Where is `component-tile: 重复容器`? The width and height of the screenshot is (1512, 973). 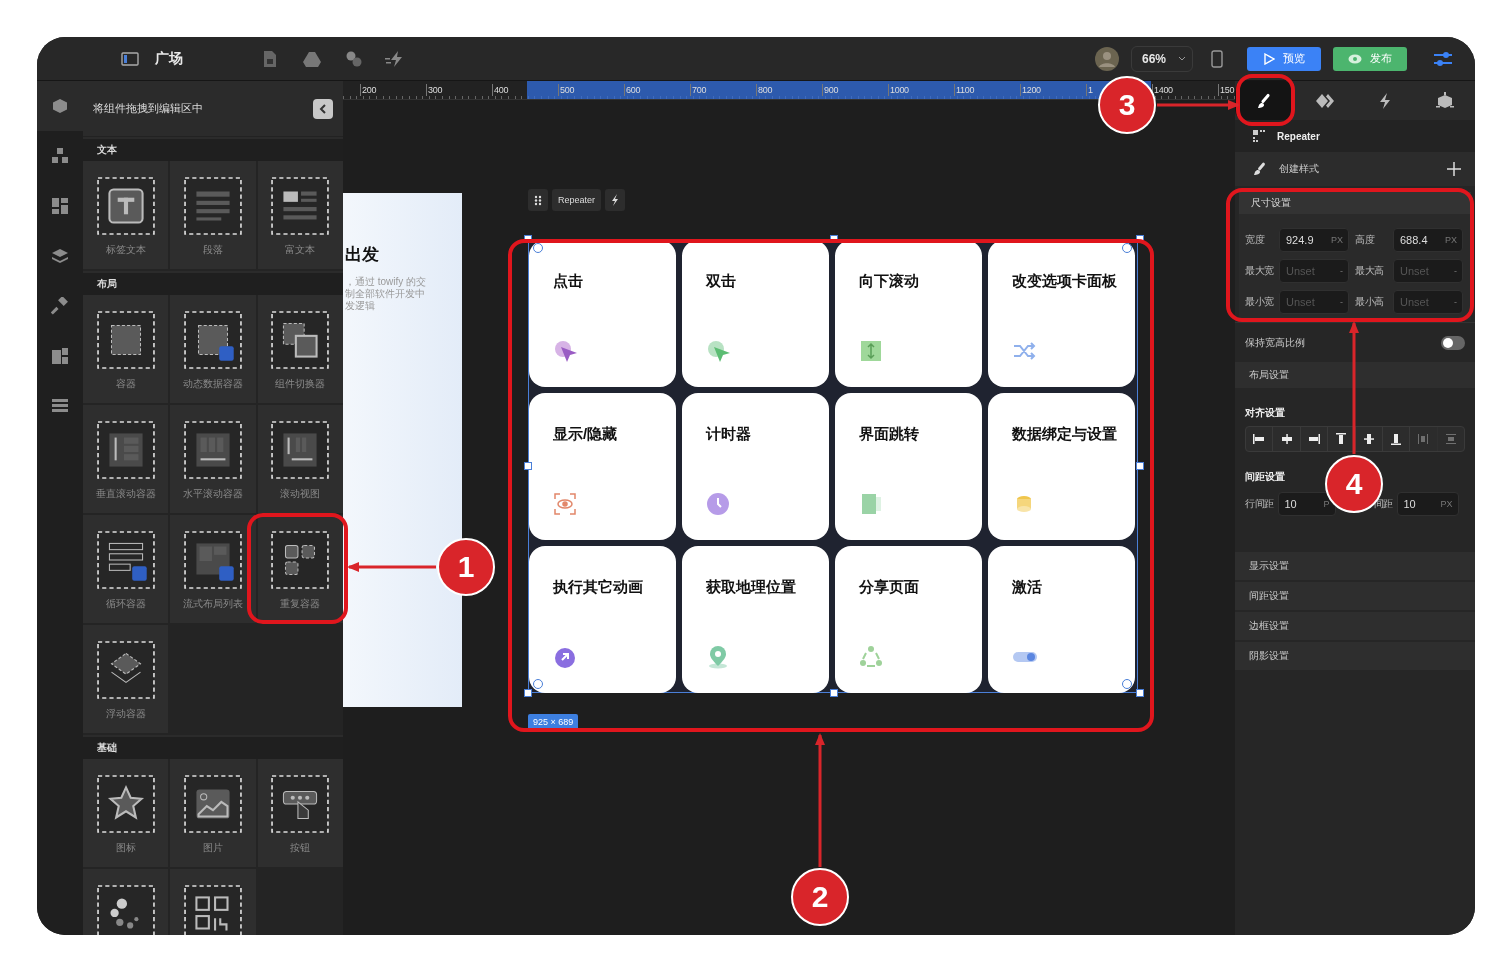 component-tile: 重复容器 is located at coordinates (300, 569).